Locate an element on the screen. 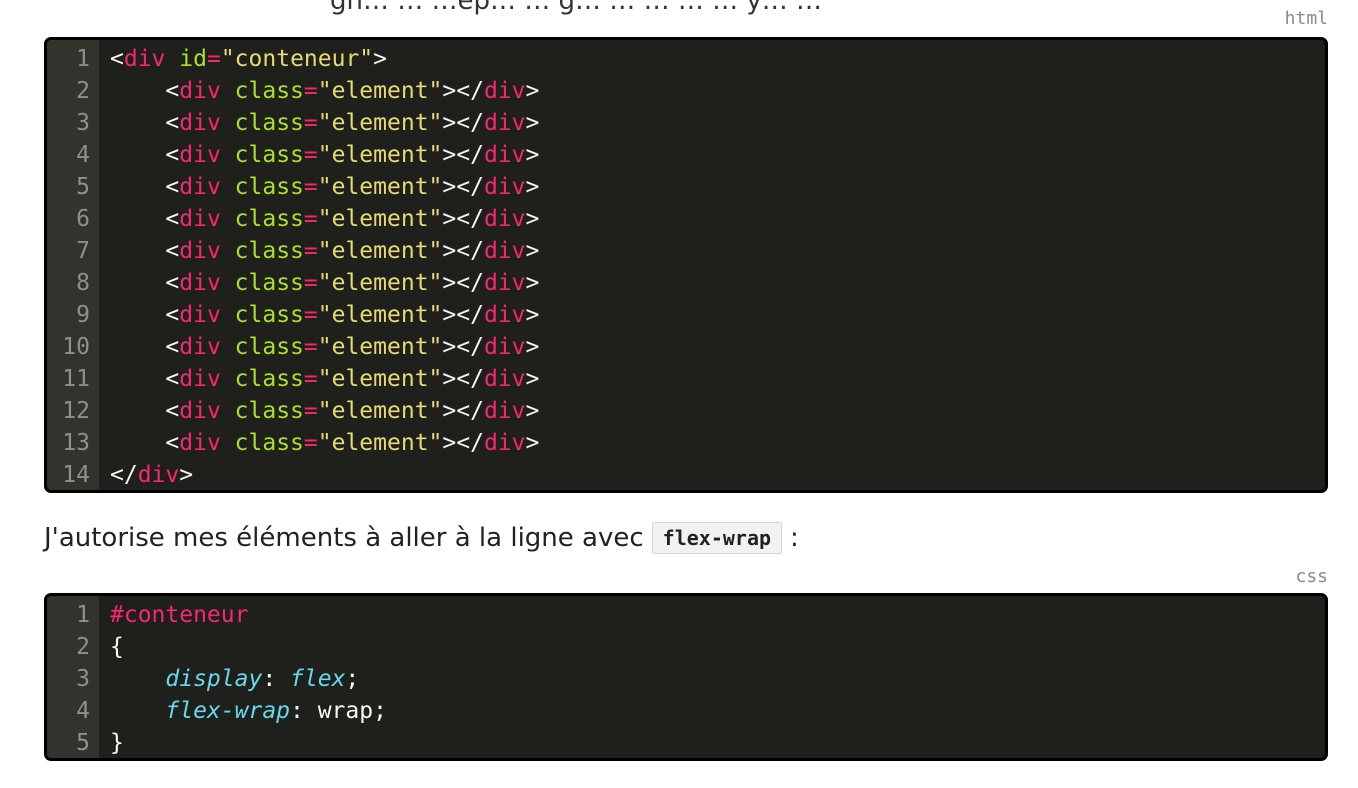 This screenshot has width=1358, height=788. code-line: 1 <div id="conteneur"> is located at coordinates (686, 59).